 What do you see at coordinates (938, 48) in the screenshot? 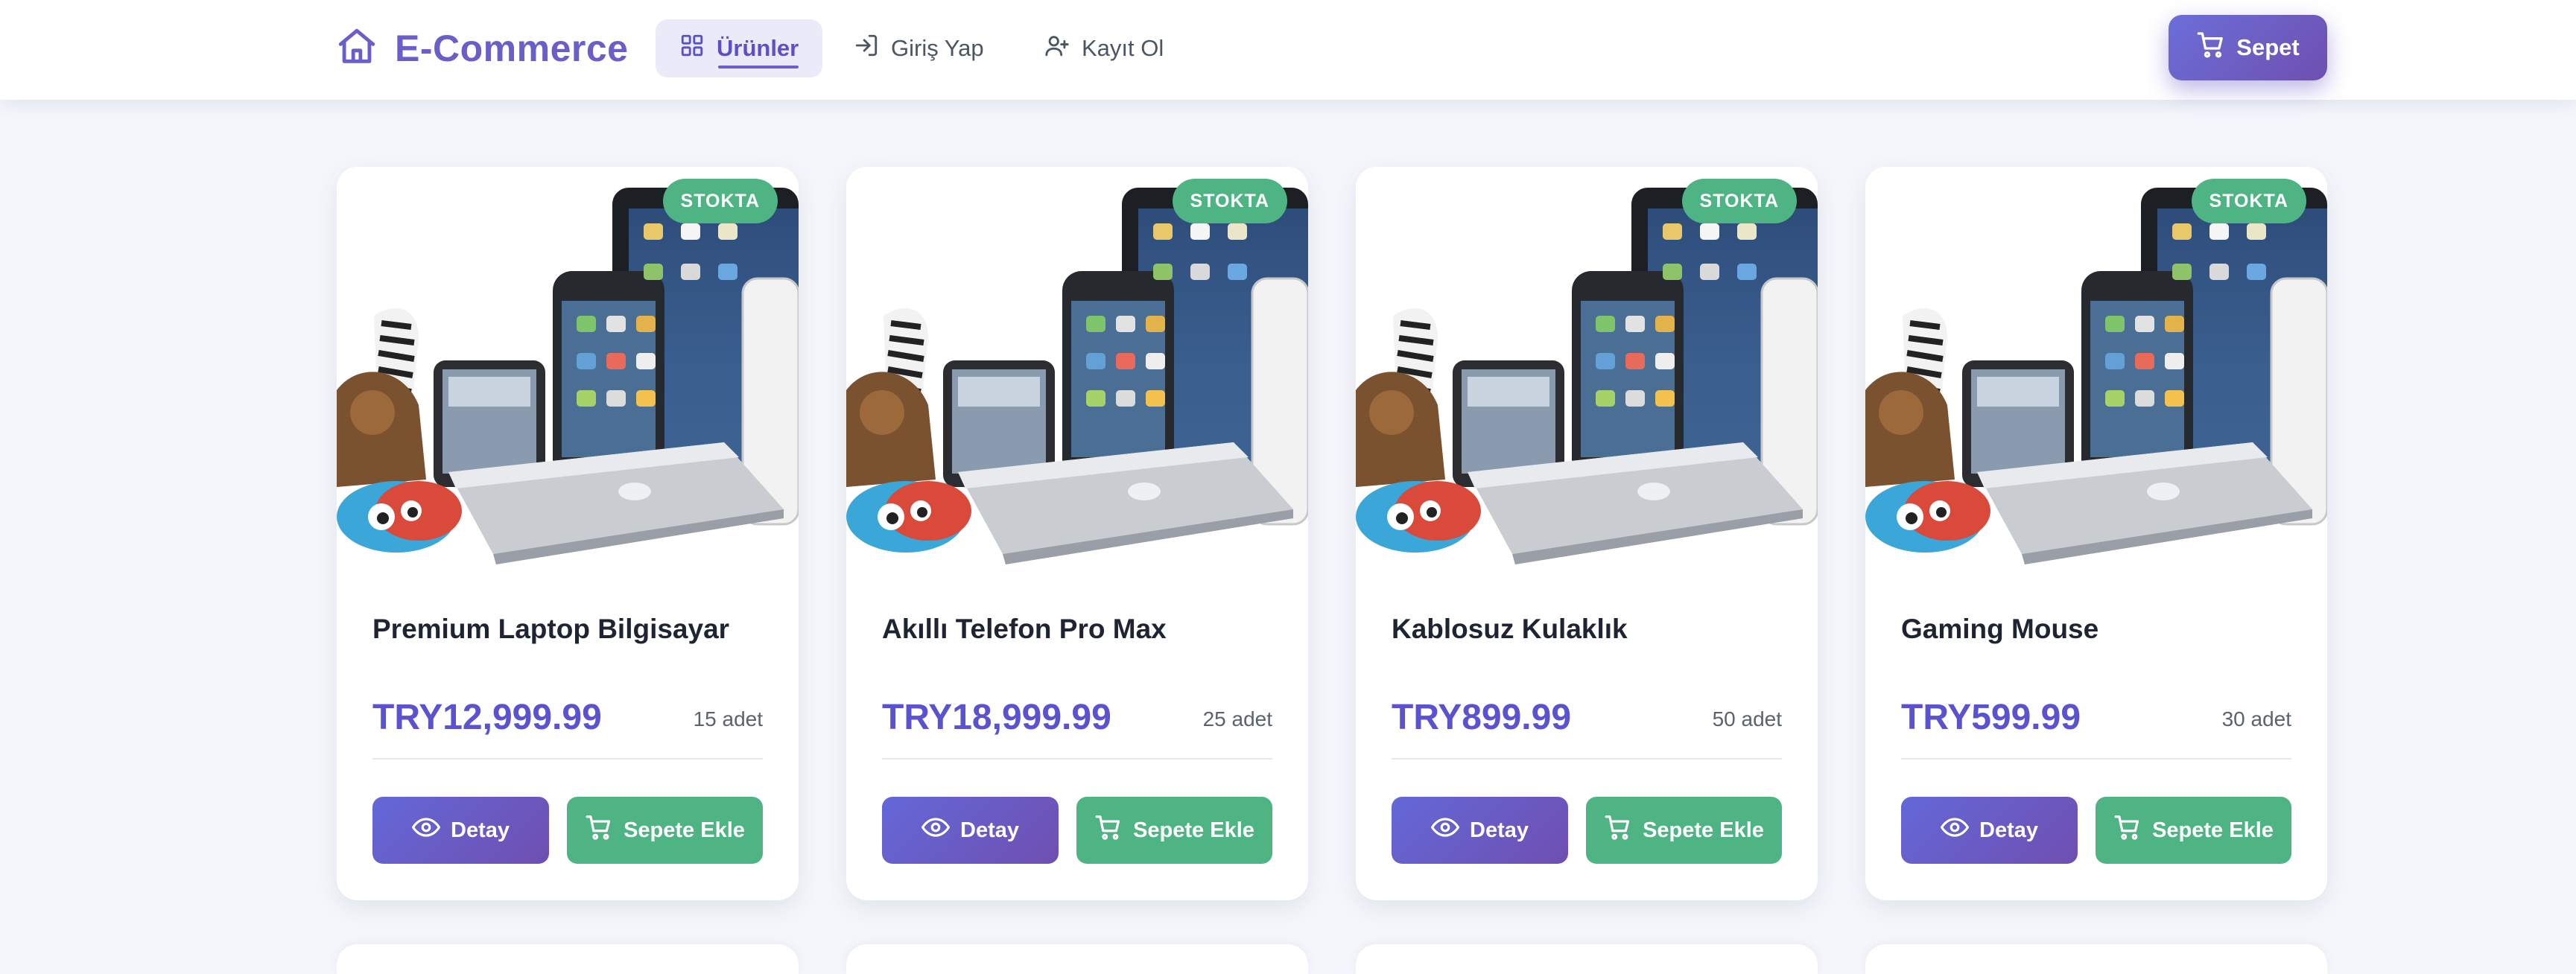
I see `nav-item-label: Giriş Yap` at bounding box center [938, 48].